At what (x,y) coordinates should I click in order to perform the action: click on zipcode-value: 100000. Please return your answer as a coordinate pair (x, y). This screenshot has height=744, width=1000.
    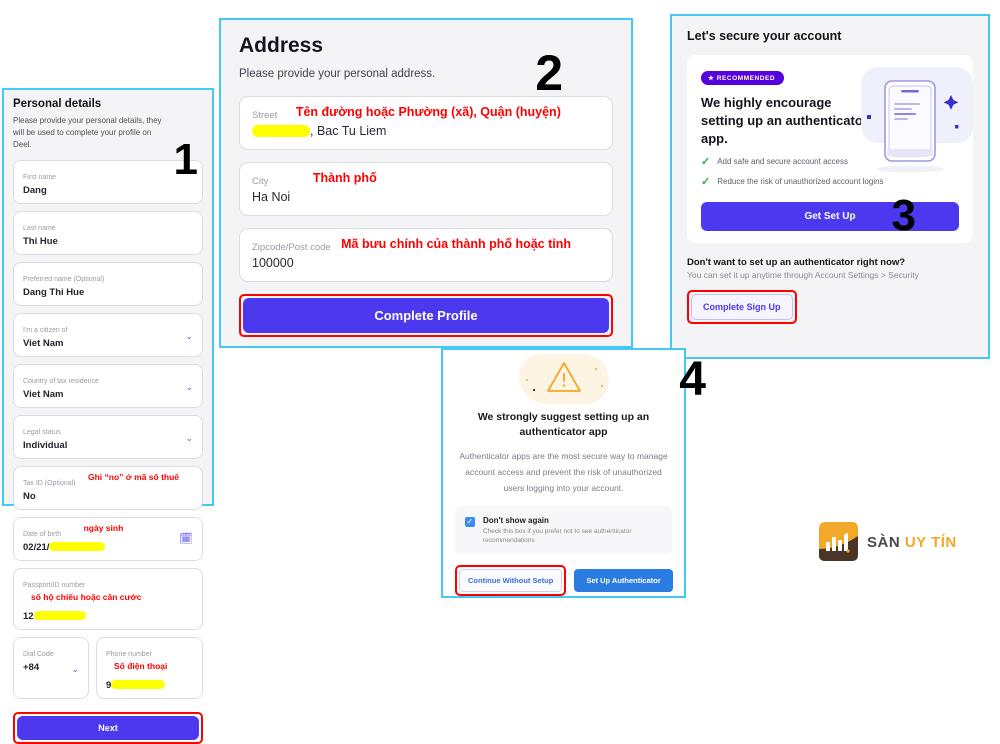
    Looking at the image, I should click on (273, 263).